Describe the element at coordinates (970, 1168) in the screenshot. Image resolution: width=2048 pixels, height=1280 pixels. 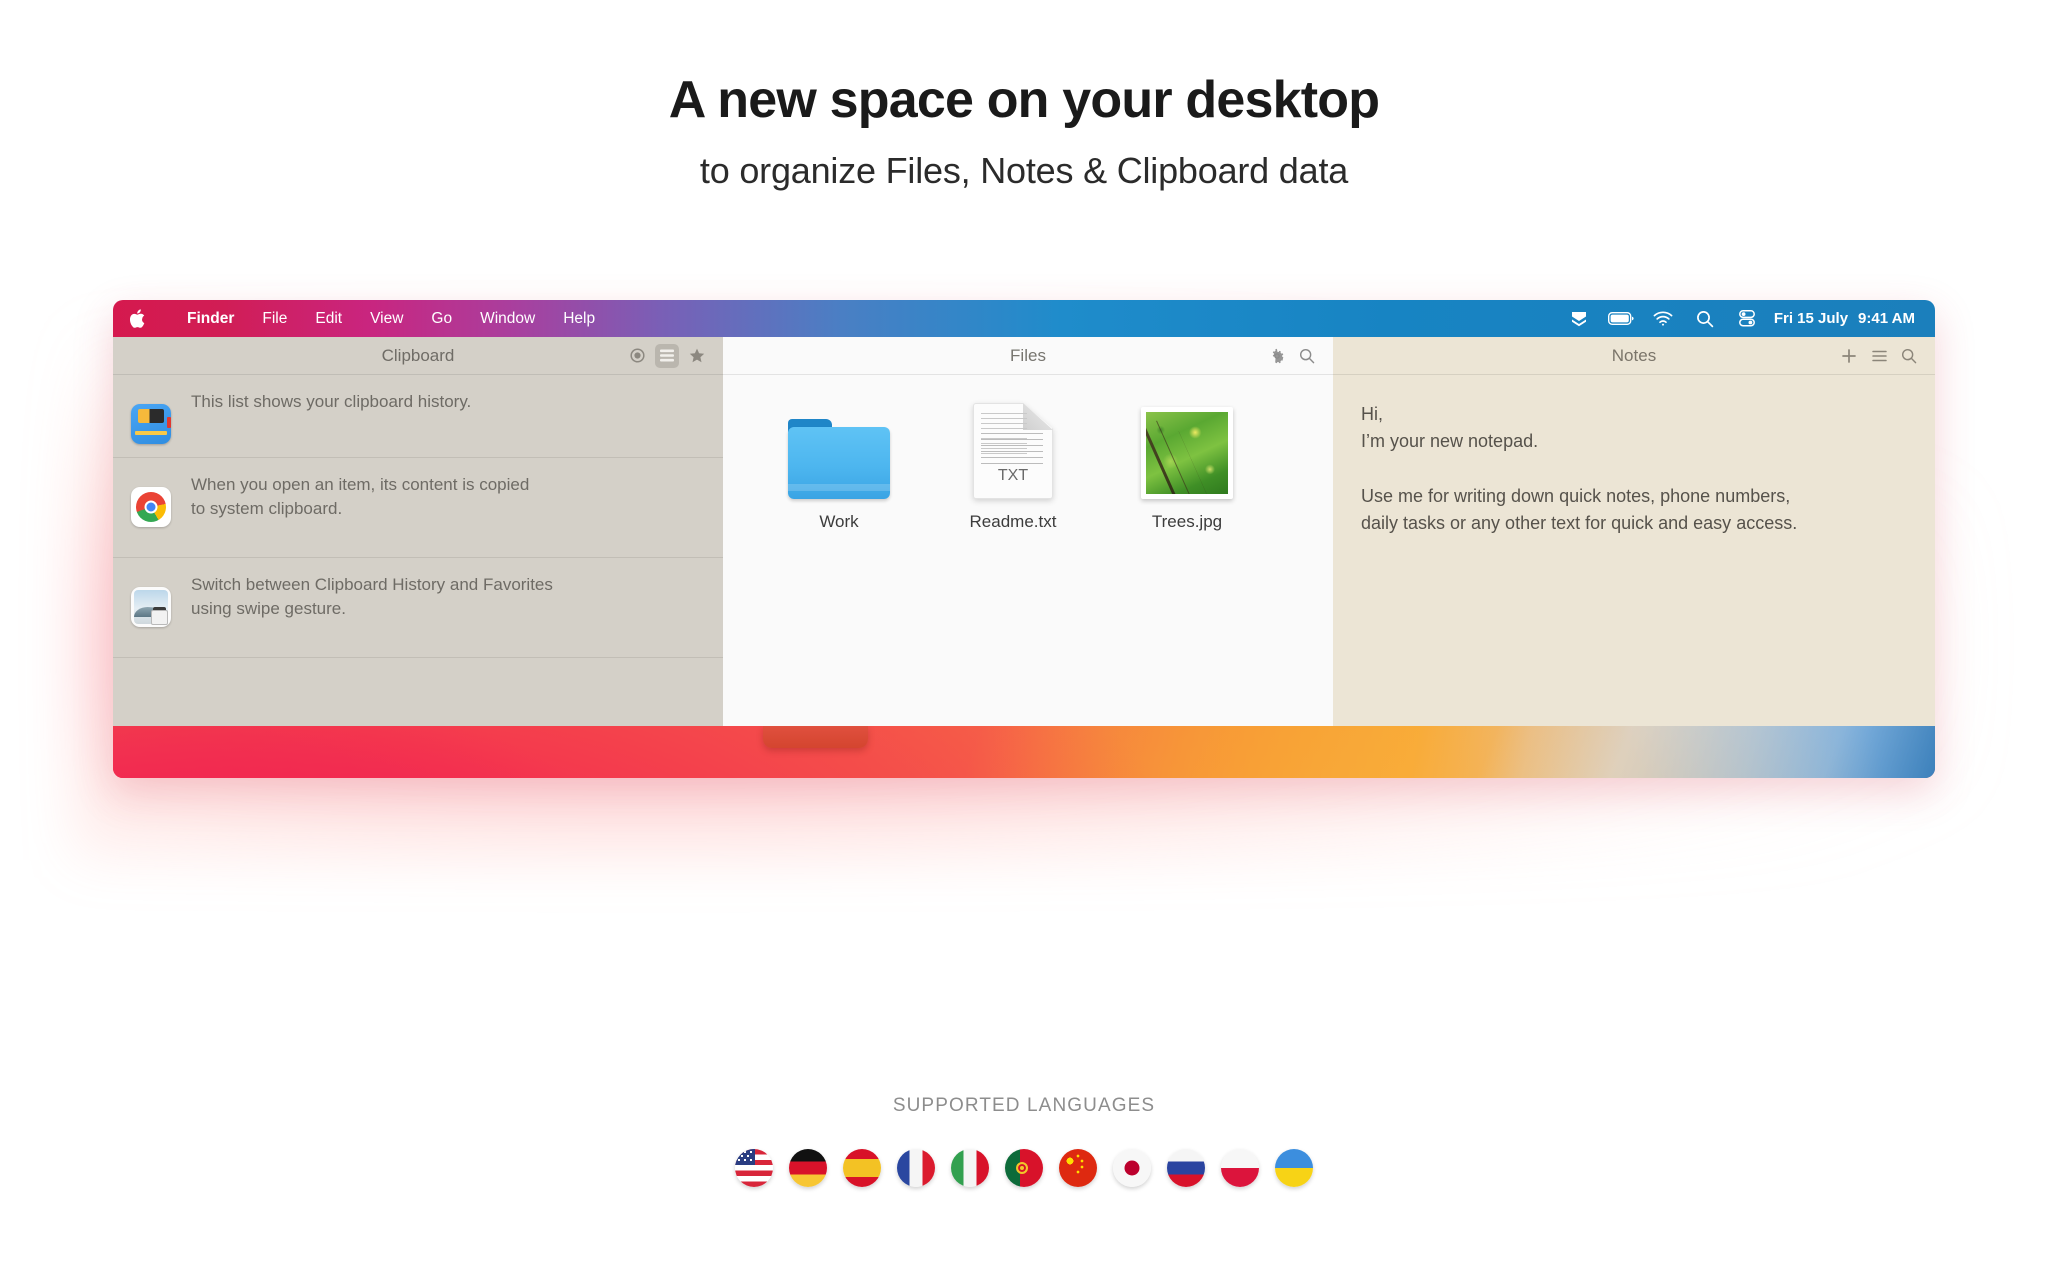
I see `flag-italy` at that location.